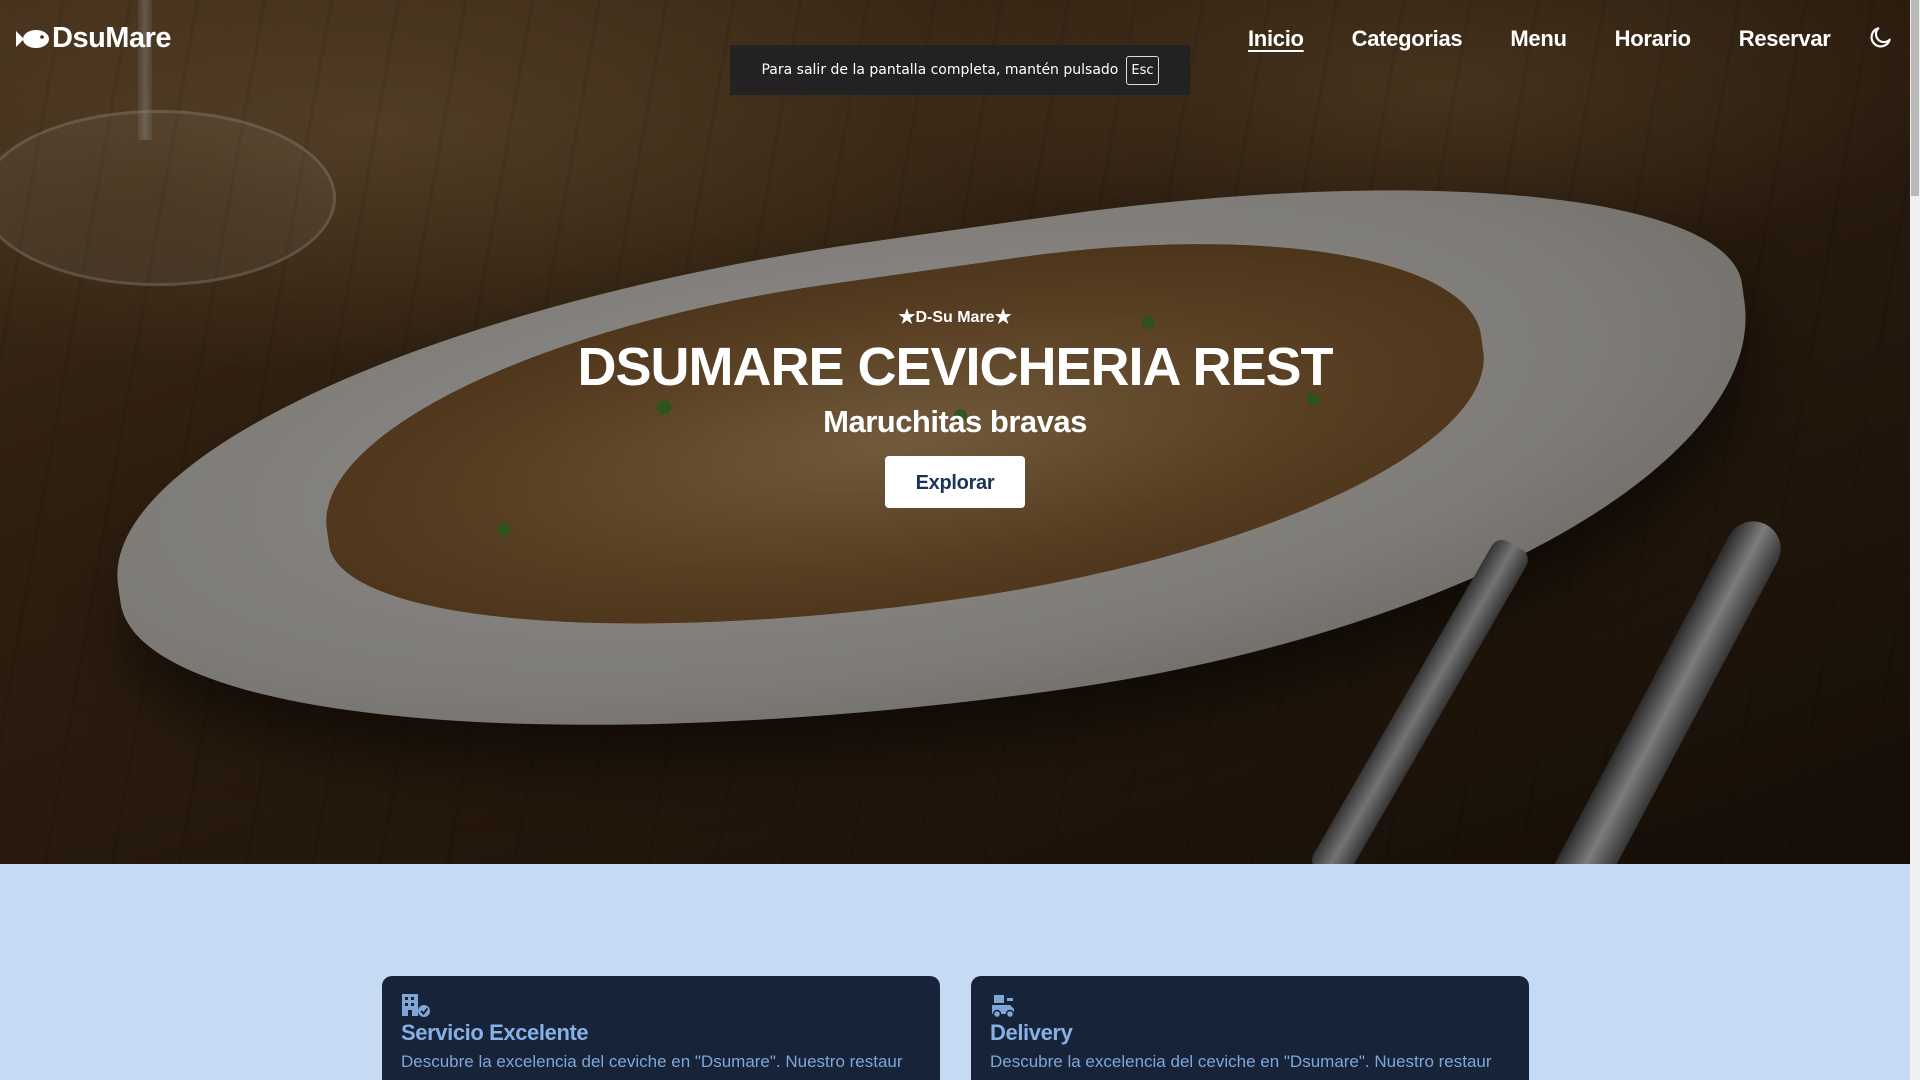  Describe the element at coordinates (1653, 39) in the screenshot. I see `nav-link-horario: Horario` at that location.